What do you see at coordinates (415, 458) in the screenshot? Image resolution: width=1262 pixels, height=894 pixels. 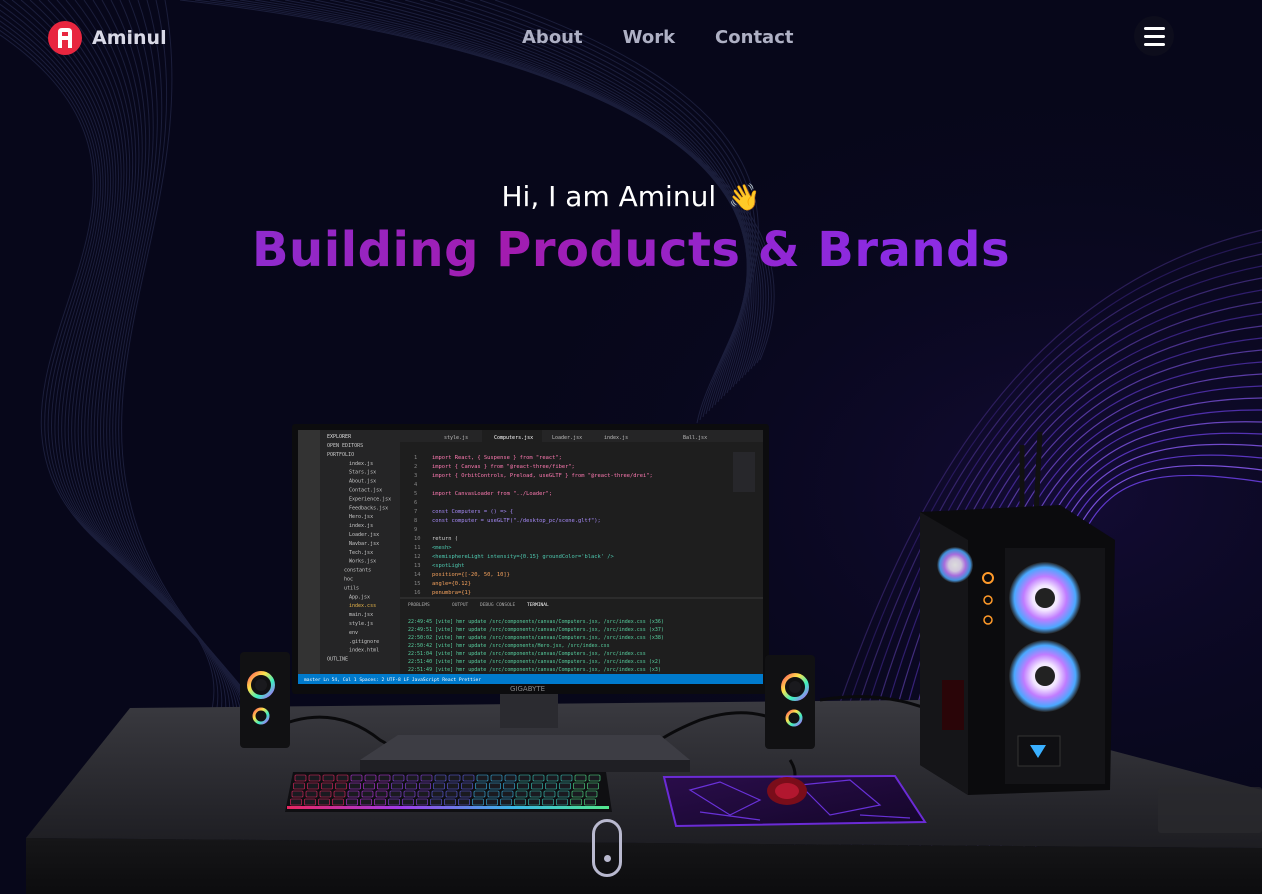 I see `line-number: 1` at bounding box center [415, 458].